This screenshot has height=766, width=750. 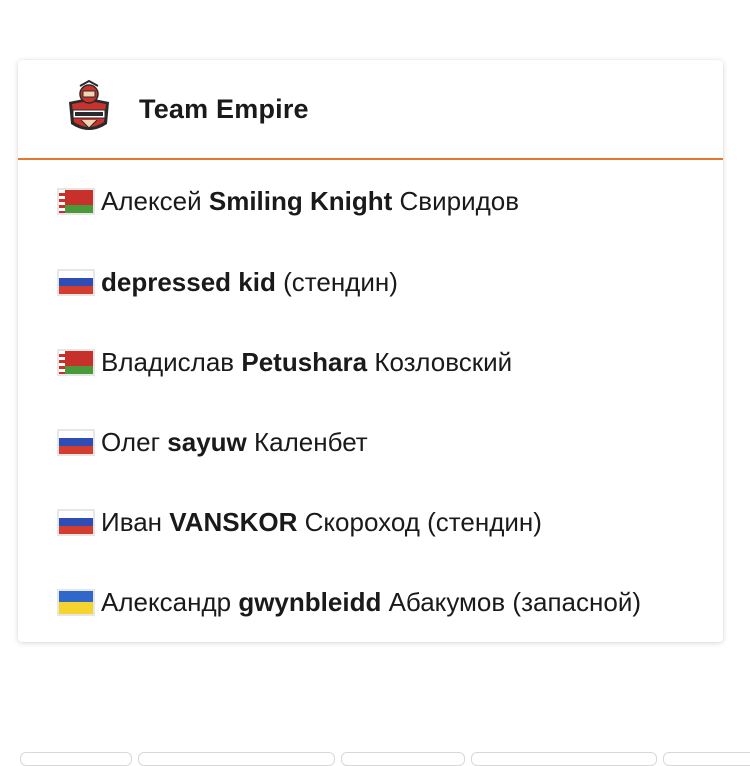 I want to click on player-name: Владислав Petushara Козловский, so click(x=306, y=362).